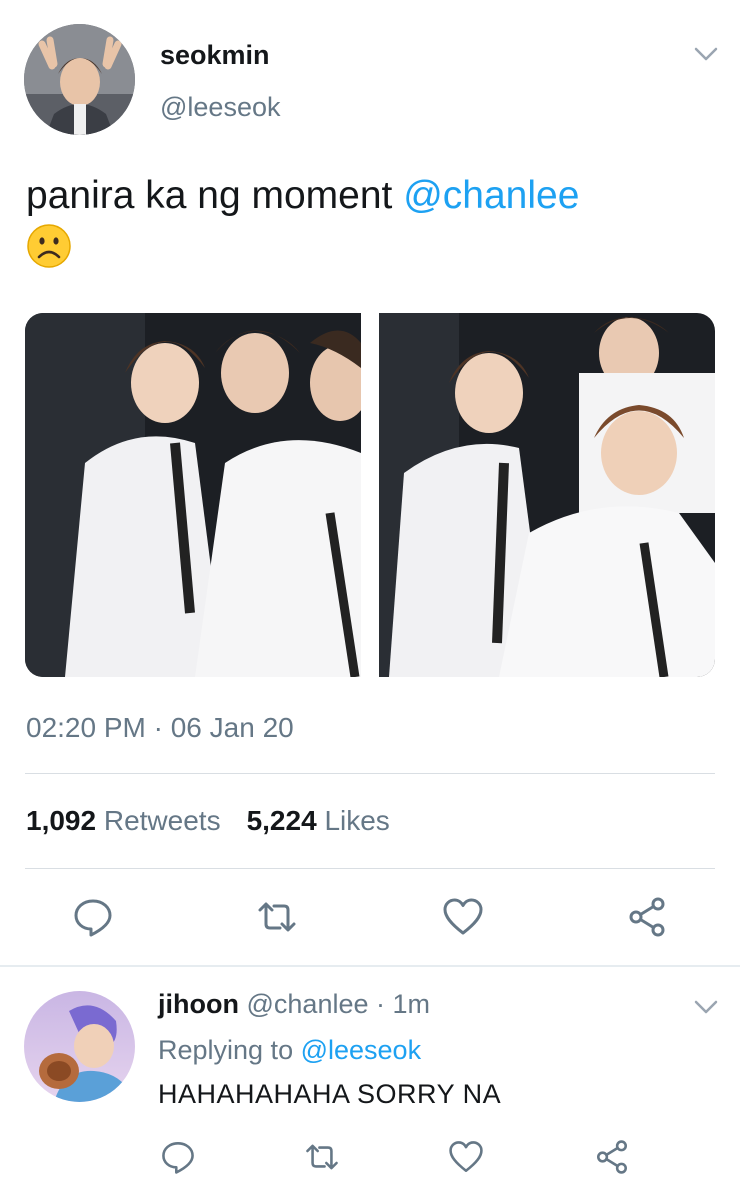  I want to click on likes-label: Likes, so click(357, 820).